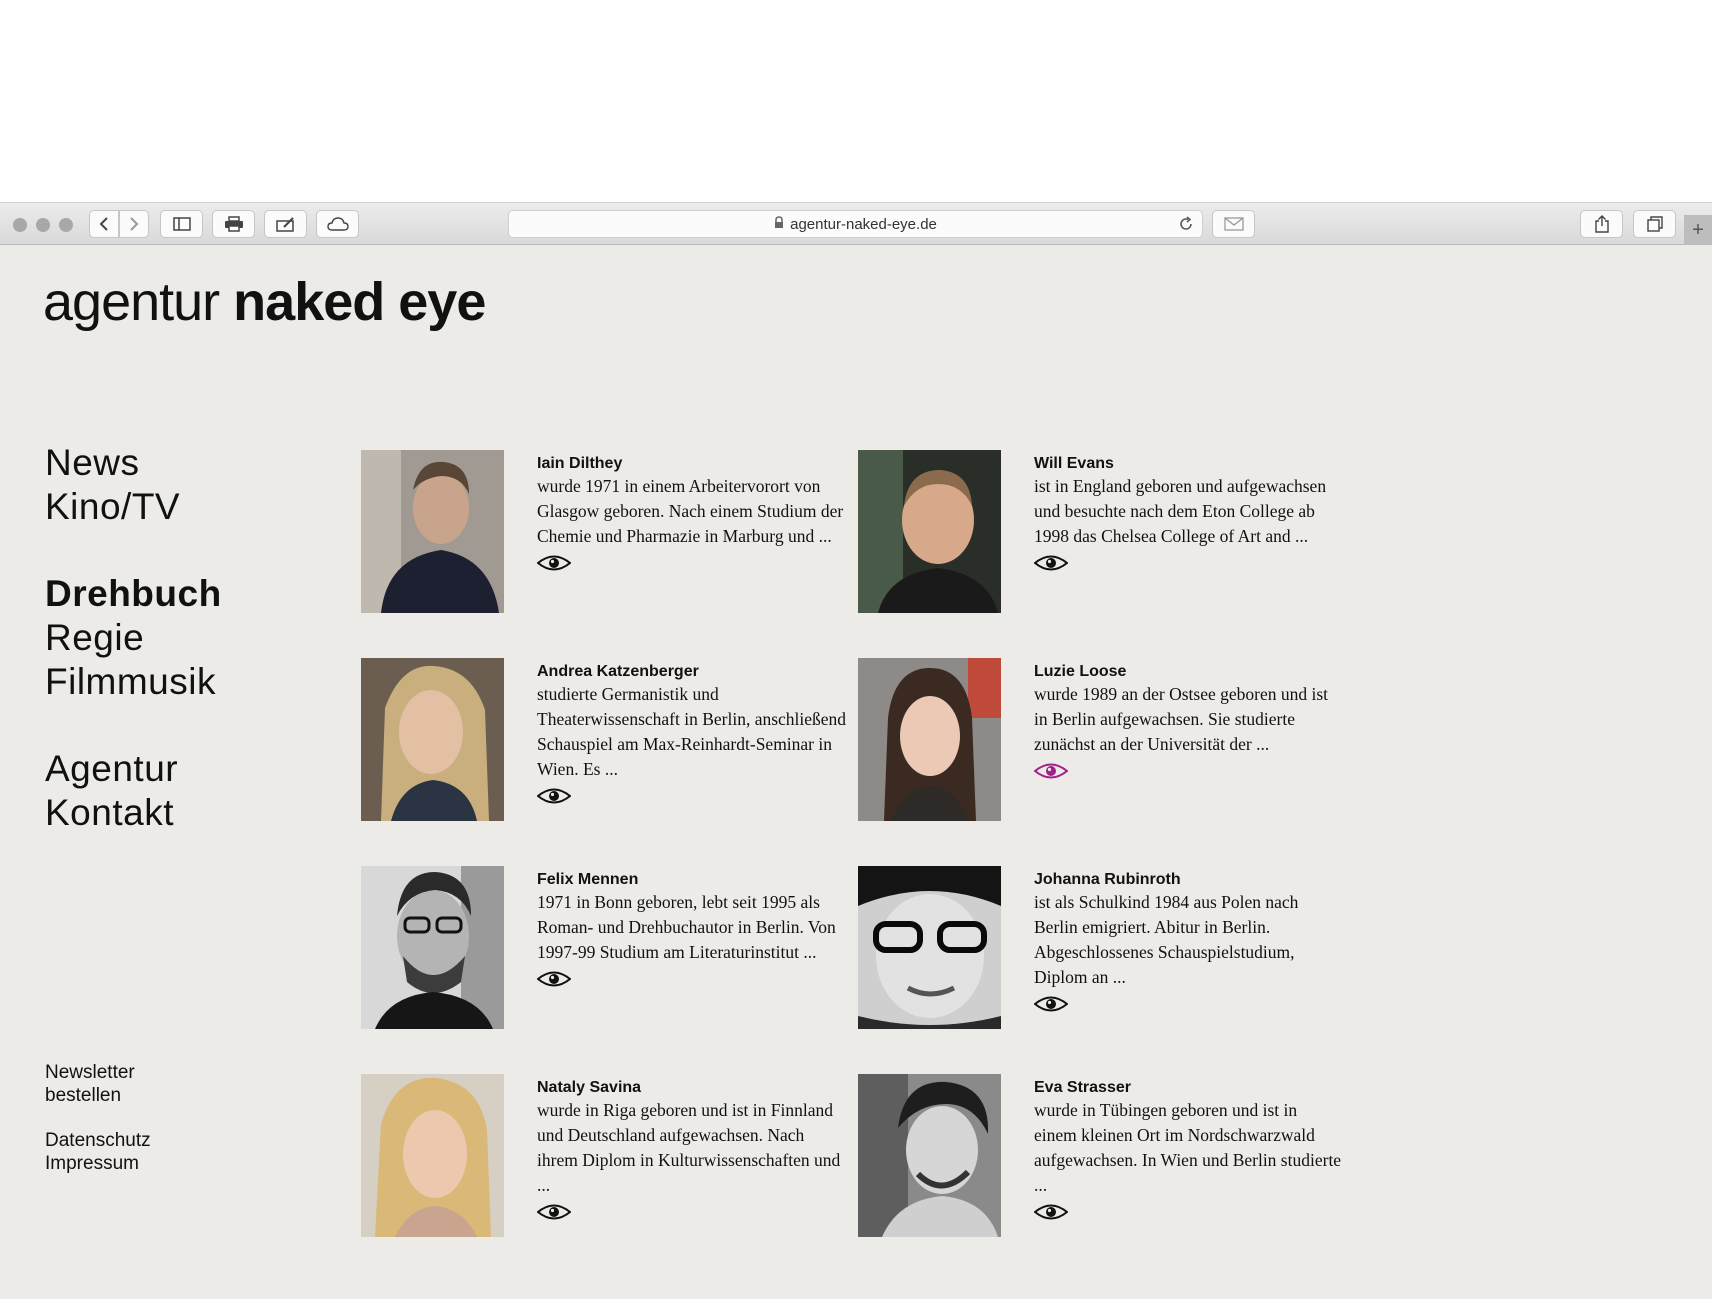 This screenshot has width=1712, height=1299. I want to click on printer-icon, so click(234, 224).